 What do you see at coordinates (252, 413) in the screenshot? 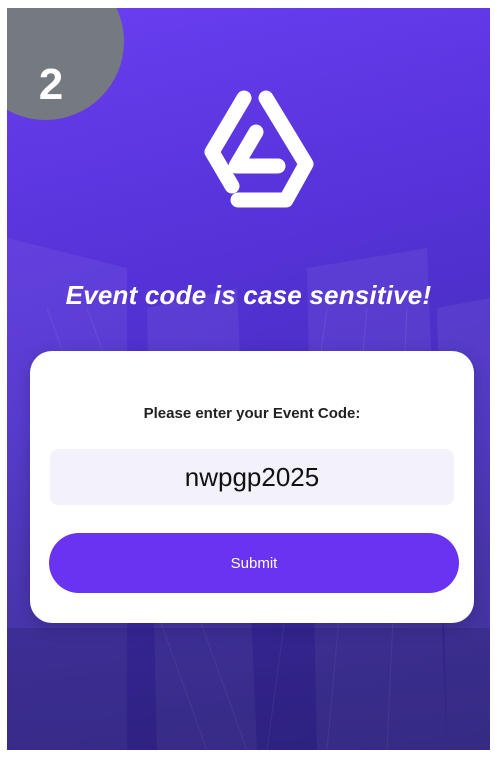
I see `event-code-label: Please enter your Event Code:` at bounding box center [252, 413].